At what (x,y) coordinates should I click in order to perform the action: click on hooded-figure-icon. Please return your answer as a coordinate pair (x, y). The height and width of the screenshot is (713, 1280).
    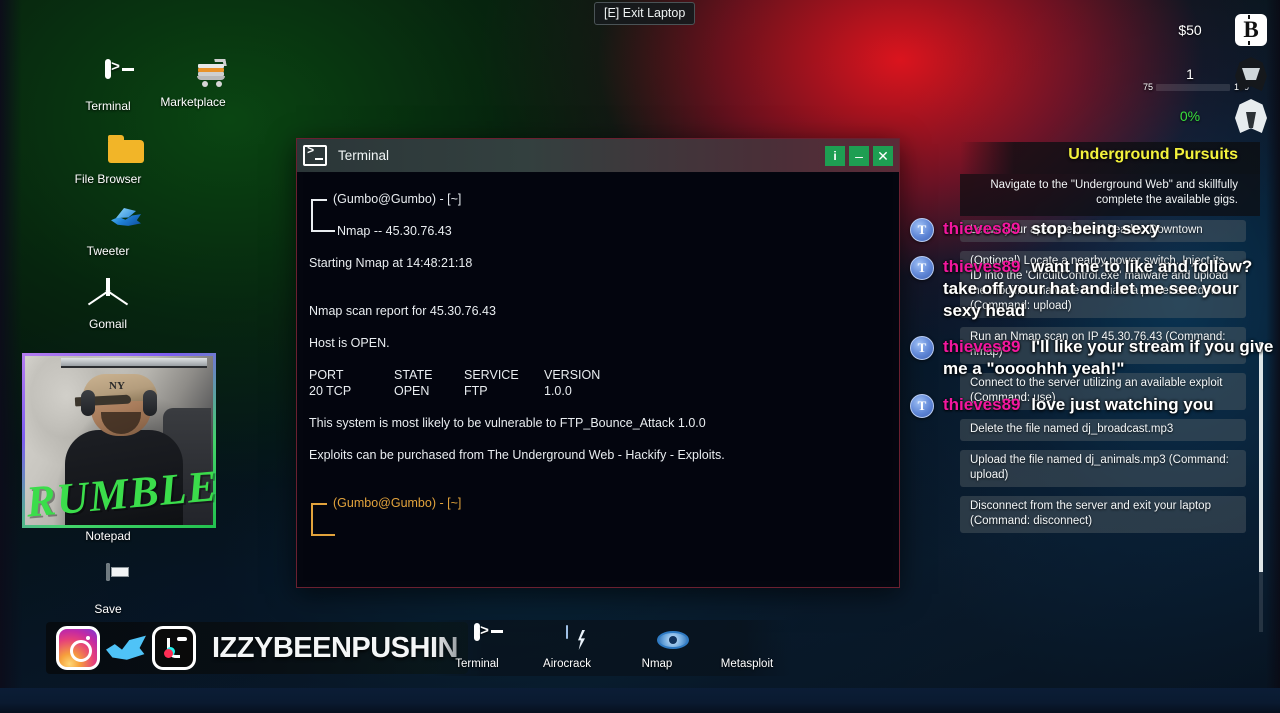
    Looking at the image, I should click on (1251, 74).